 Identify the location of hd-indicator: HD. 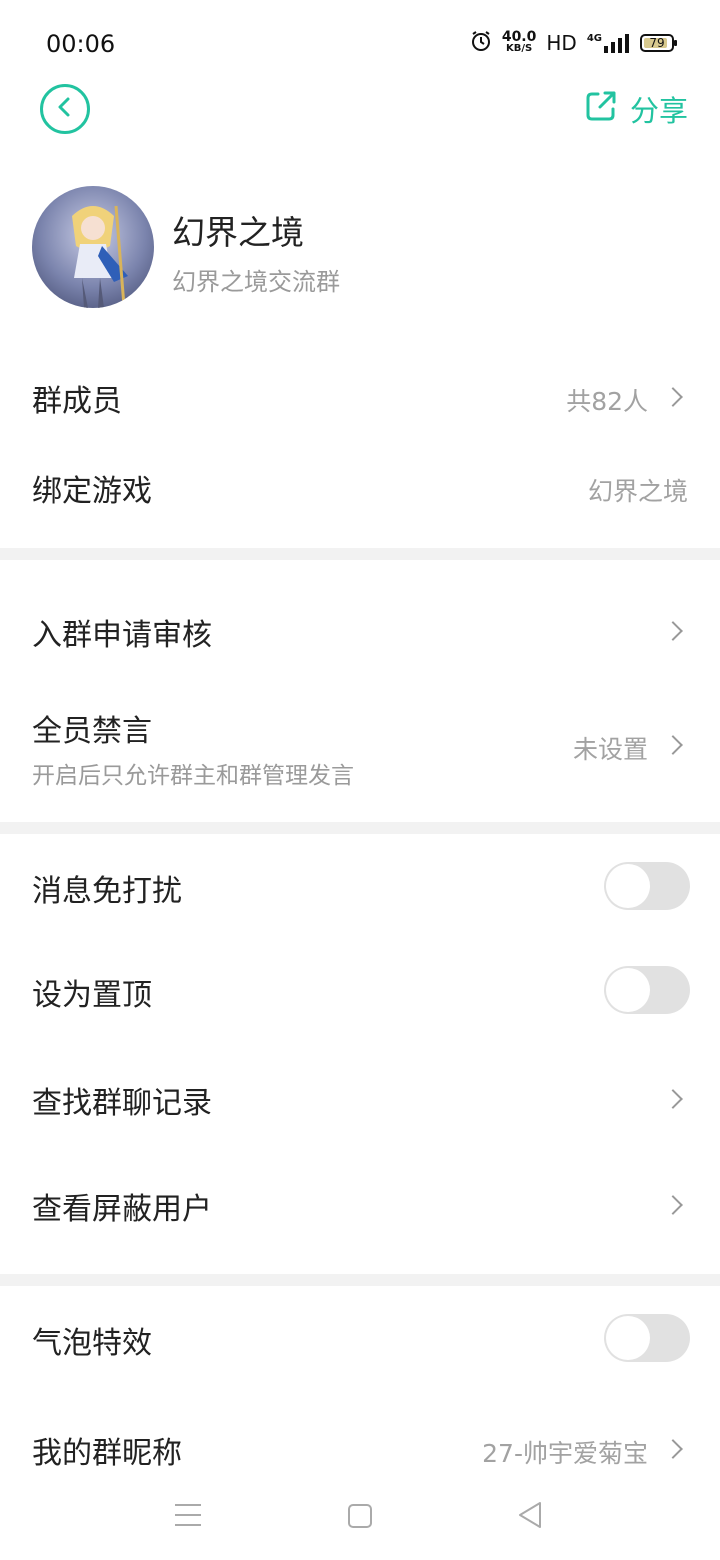
(561, 43).